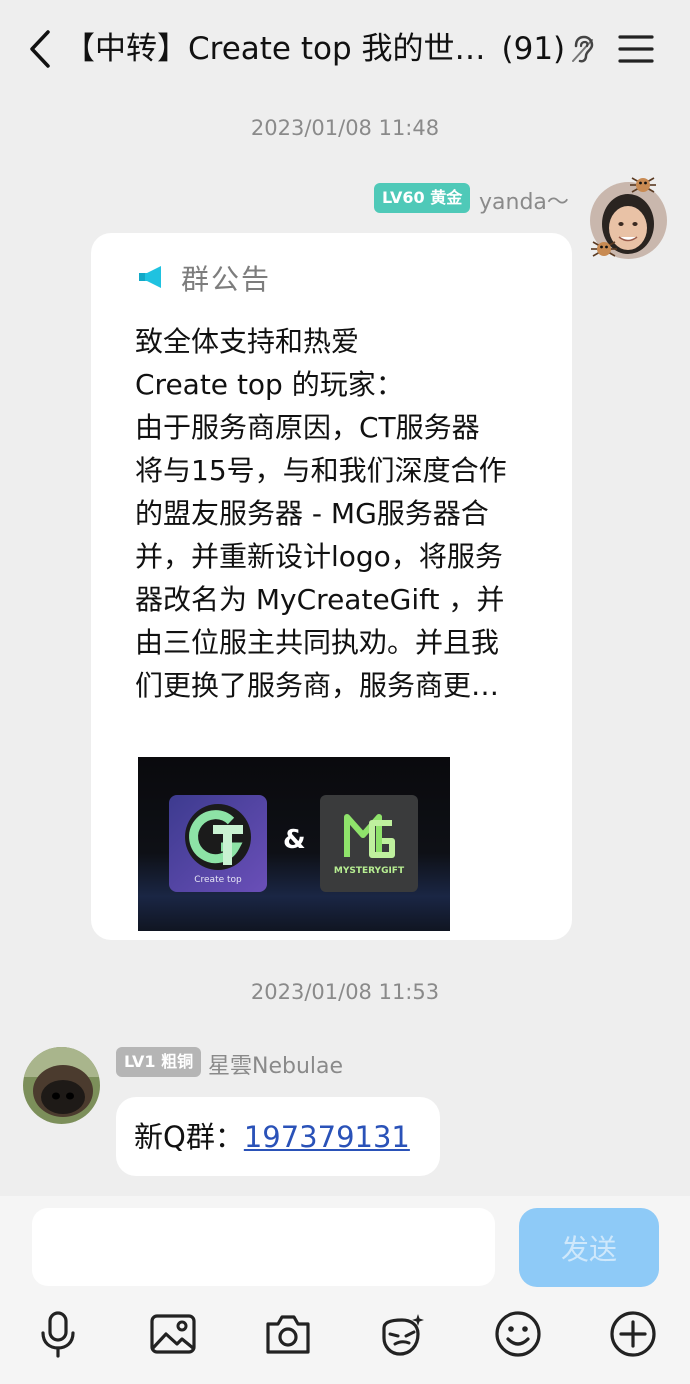 Image resolution: width=690 pixels, height=1384 pixels. I want to click on mysterygift-logo-text: MYSTERYGIFT, so click(369, 871).